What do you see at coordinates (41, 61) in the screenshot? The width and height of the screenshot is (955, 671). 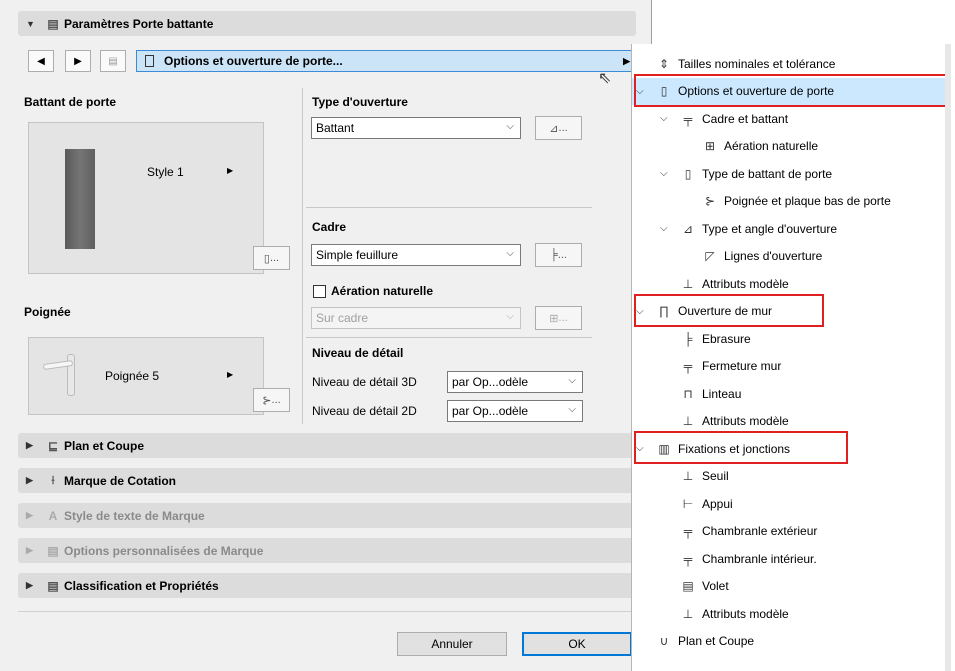 I see `prev-page-button: ◀` at bounding box center [41, 61].